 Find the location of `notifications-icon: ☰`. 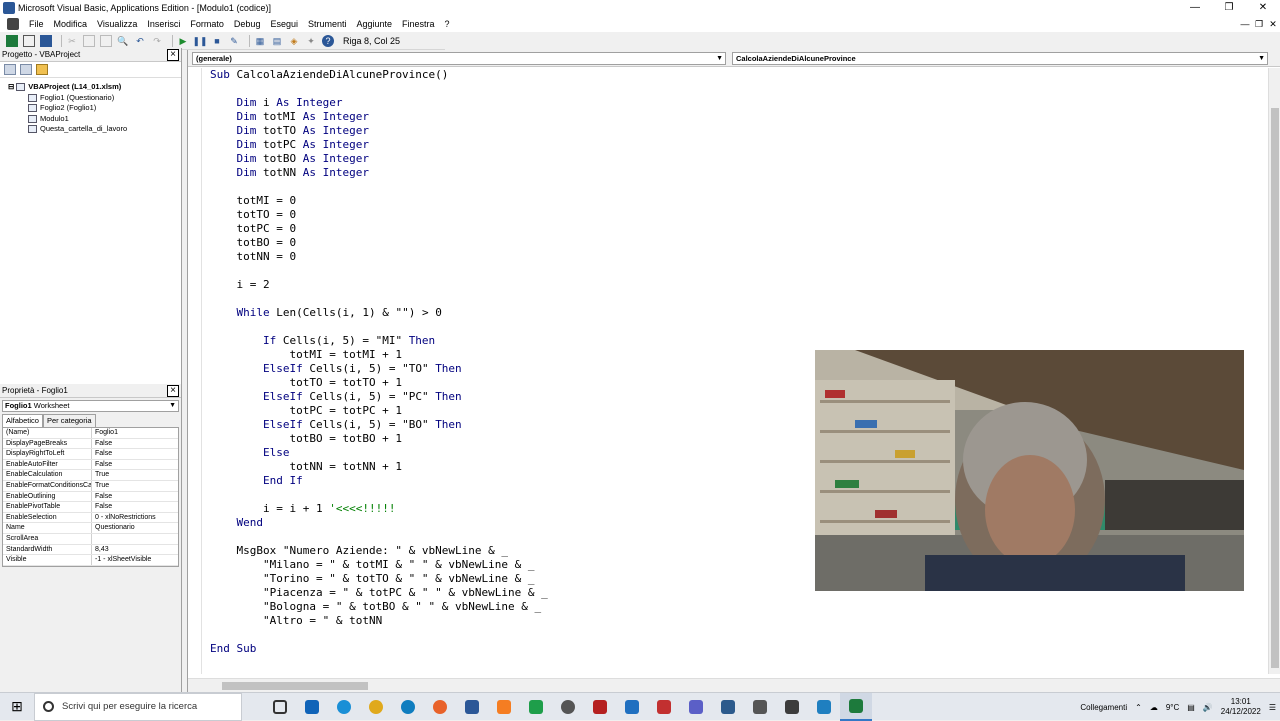

notifications-icon: ☰ is located at coordinates (1272, 707).